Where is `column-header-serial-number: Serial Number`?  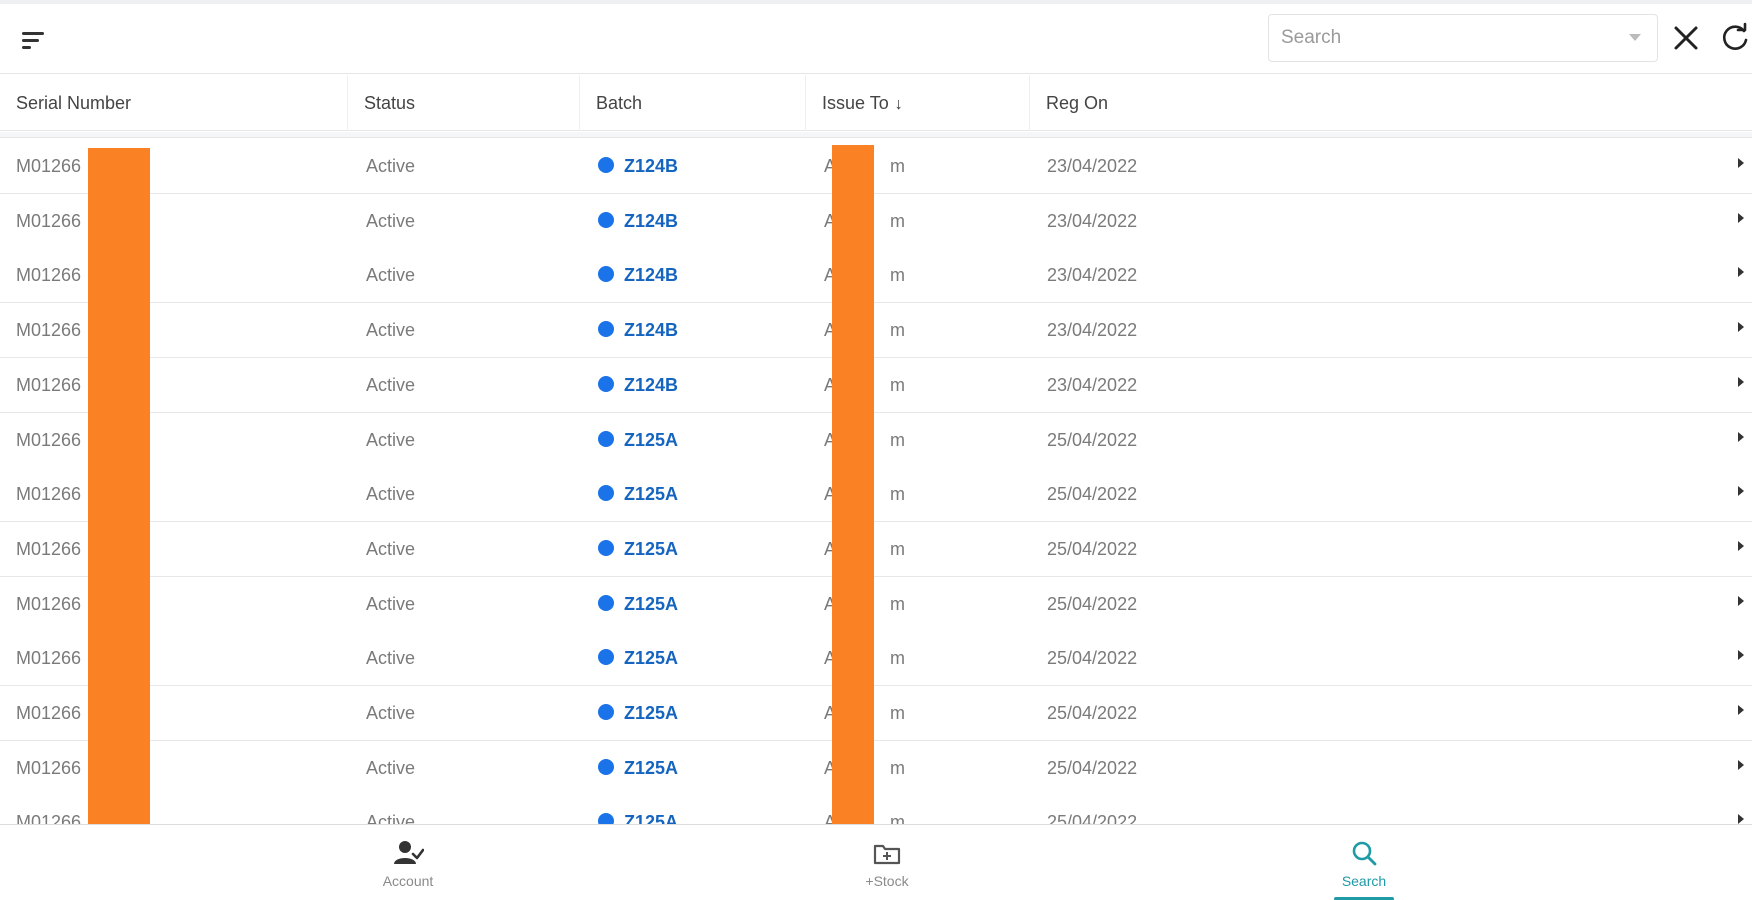 column-header-serial-number: Serial Number is located at coordinates (174, 103).